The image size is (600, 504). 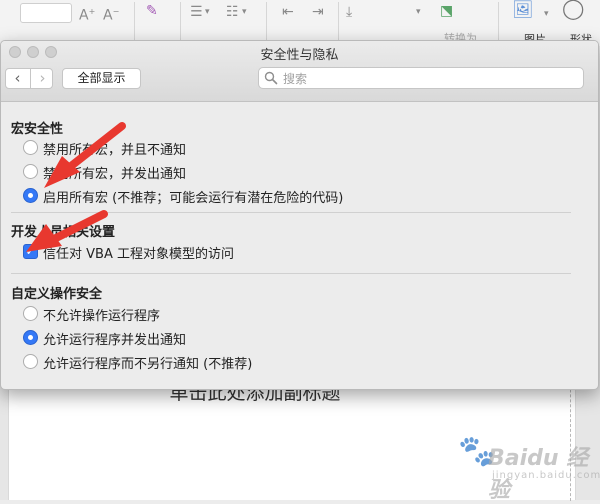 What do you see at coordinates (349, 12) in the screenshot?
I see `text-direction-icon: ⤓` at bounding box center [349, 12].